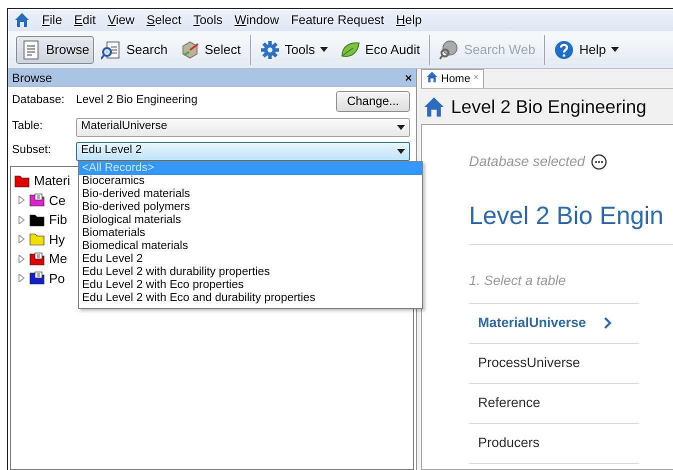  What do you see at coordinates (548, 106) in the screenshot?
I see `page-title: Level 2 Bio Engineering` at bounding box center [548, 106].